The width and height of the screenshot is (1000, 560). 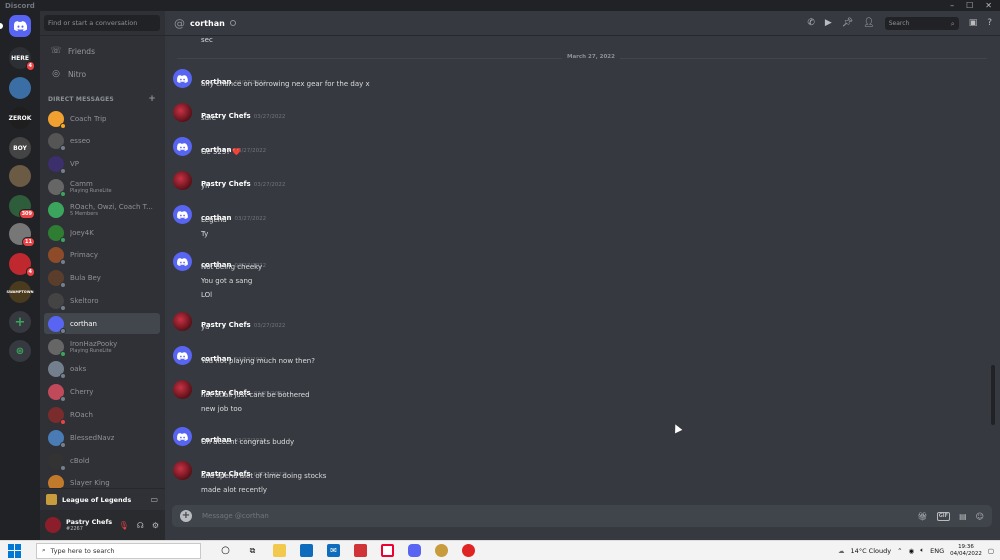 What do you see at coordinates (255, 395) in the screenshot?
I see `message-text: not at all just cant be bothered` at bounding box center [255, 395].